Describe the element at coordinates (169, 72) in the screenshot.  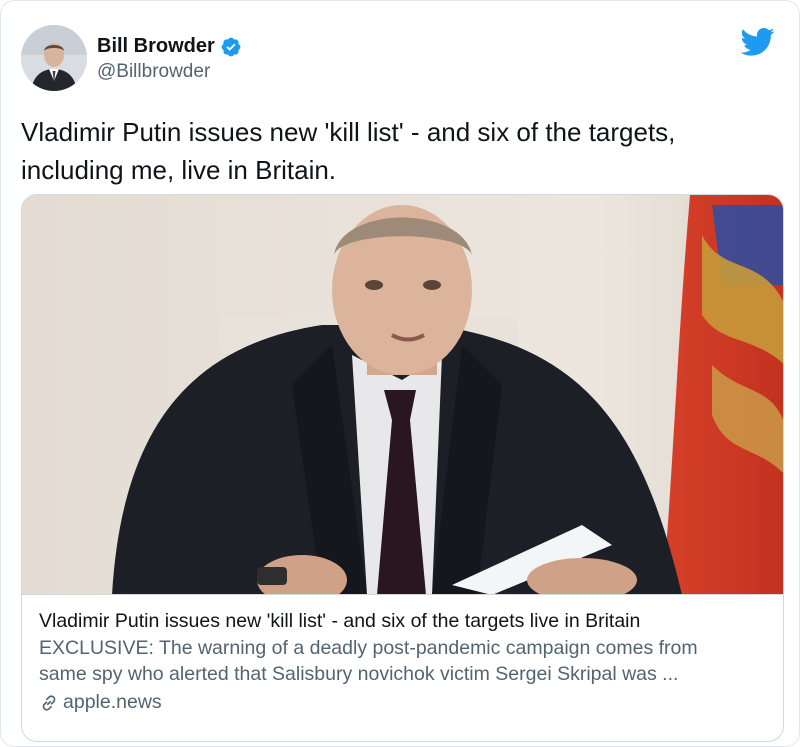
I see `author-handle: @Billbrowder` at that location.